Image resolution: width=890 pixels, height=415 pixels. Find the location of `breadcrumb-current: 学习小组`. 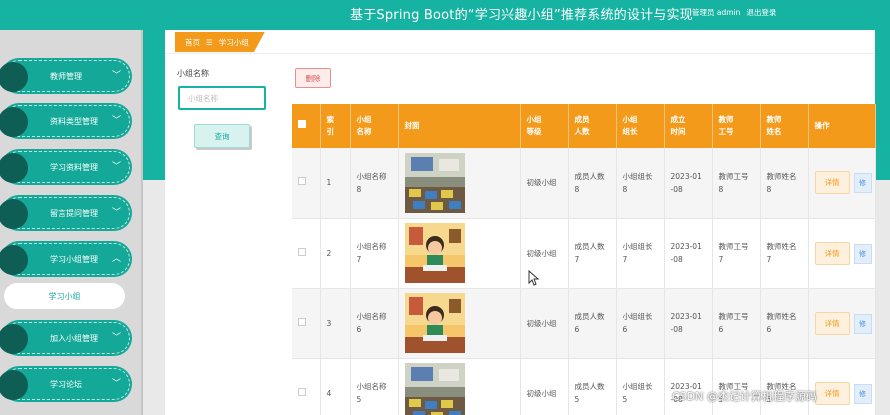

breadcrumb-current: 学习小组 is located at coordinates (233, 42).